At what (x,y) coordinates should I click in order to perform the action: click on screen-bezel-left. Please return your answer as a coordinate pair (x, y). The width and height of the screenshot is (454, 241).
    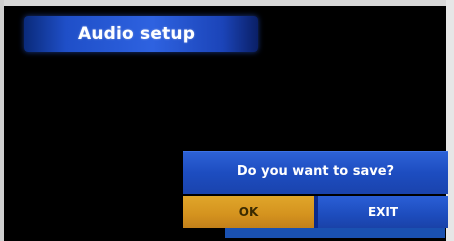
    Looking at the image, I should click on (2, 120).